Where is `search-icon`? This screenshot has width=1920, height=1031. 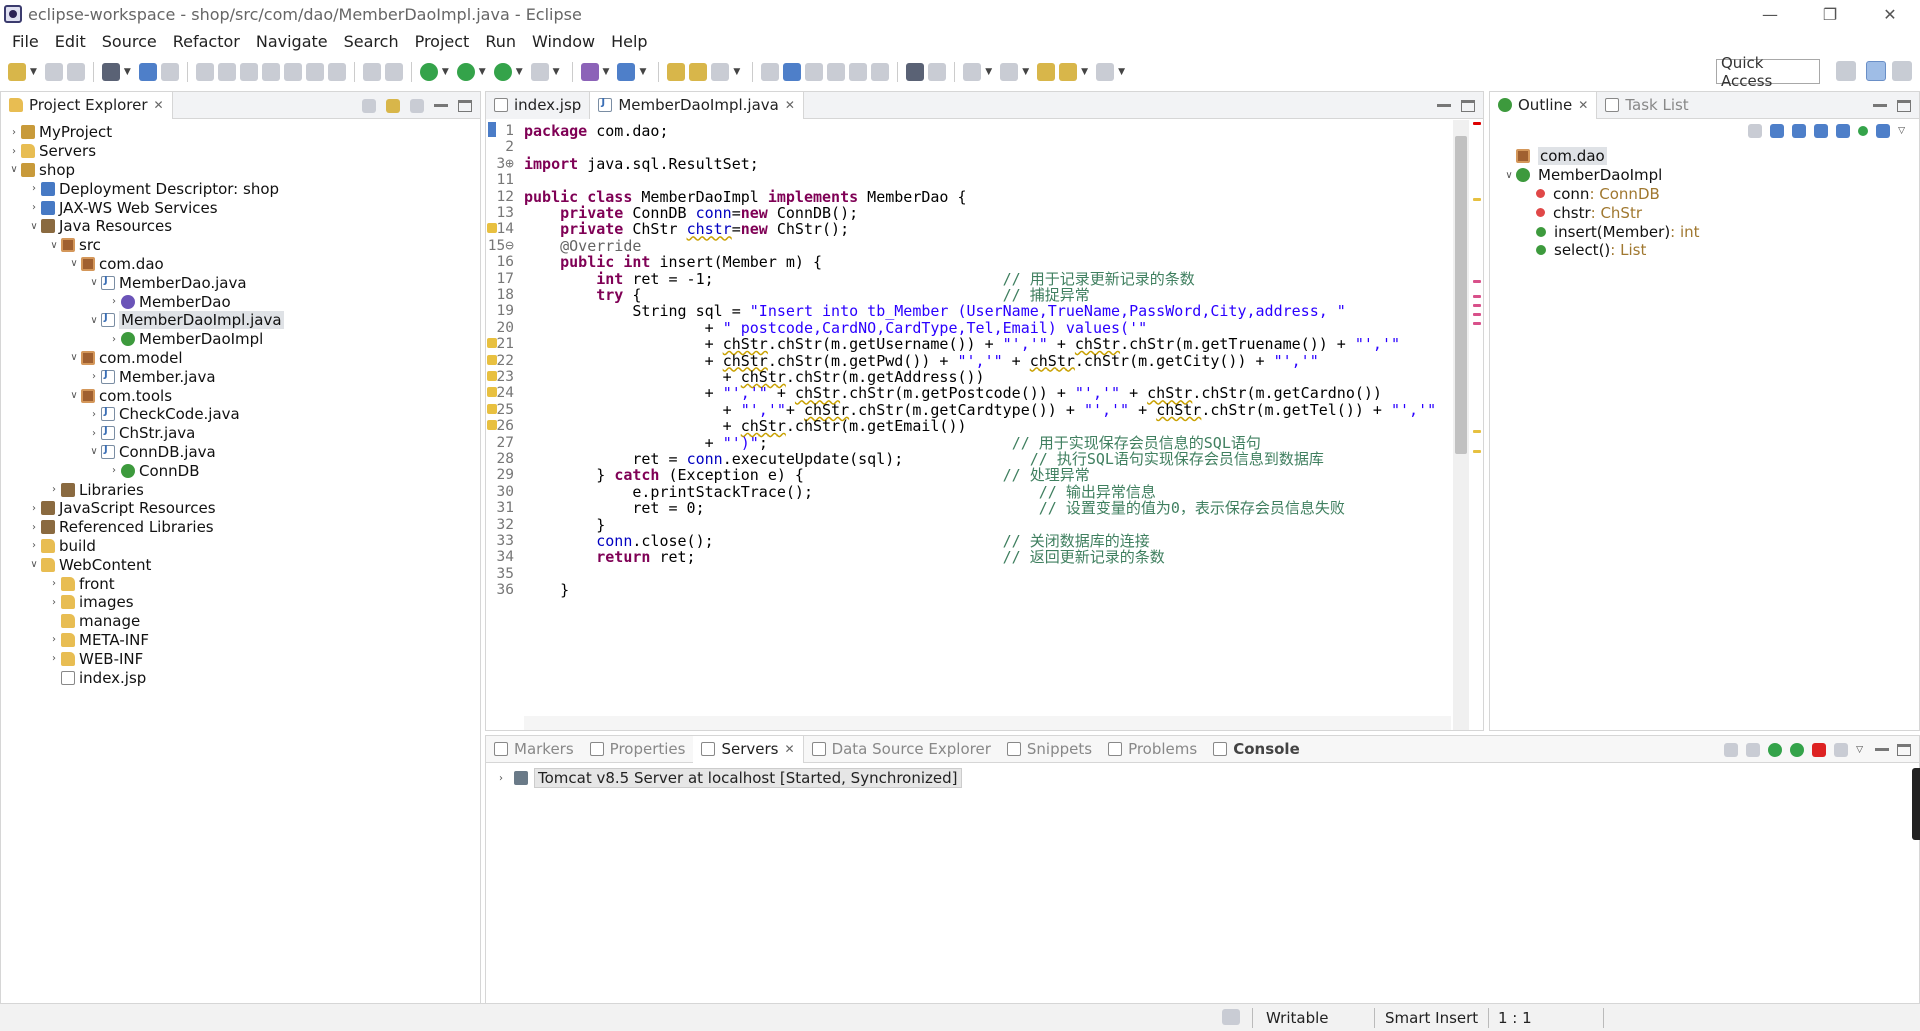 search-icon is located at coordinates (720, 72).